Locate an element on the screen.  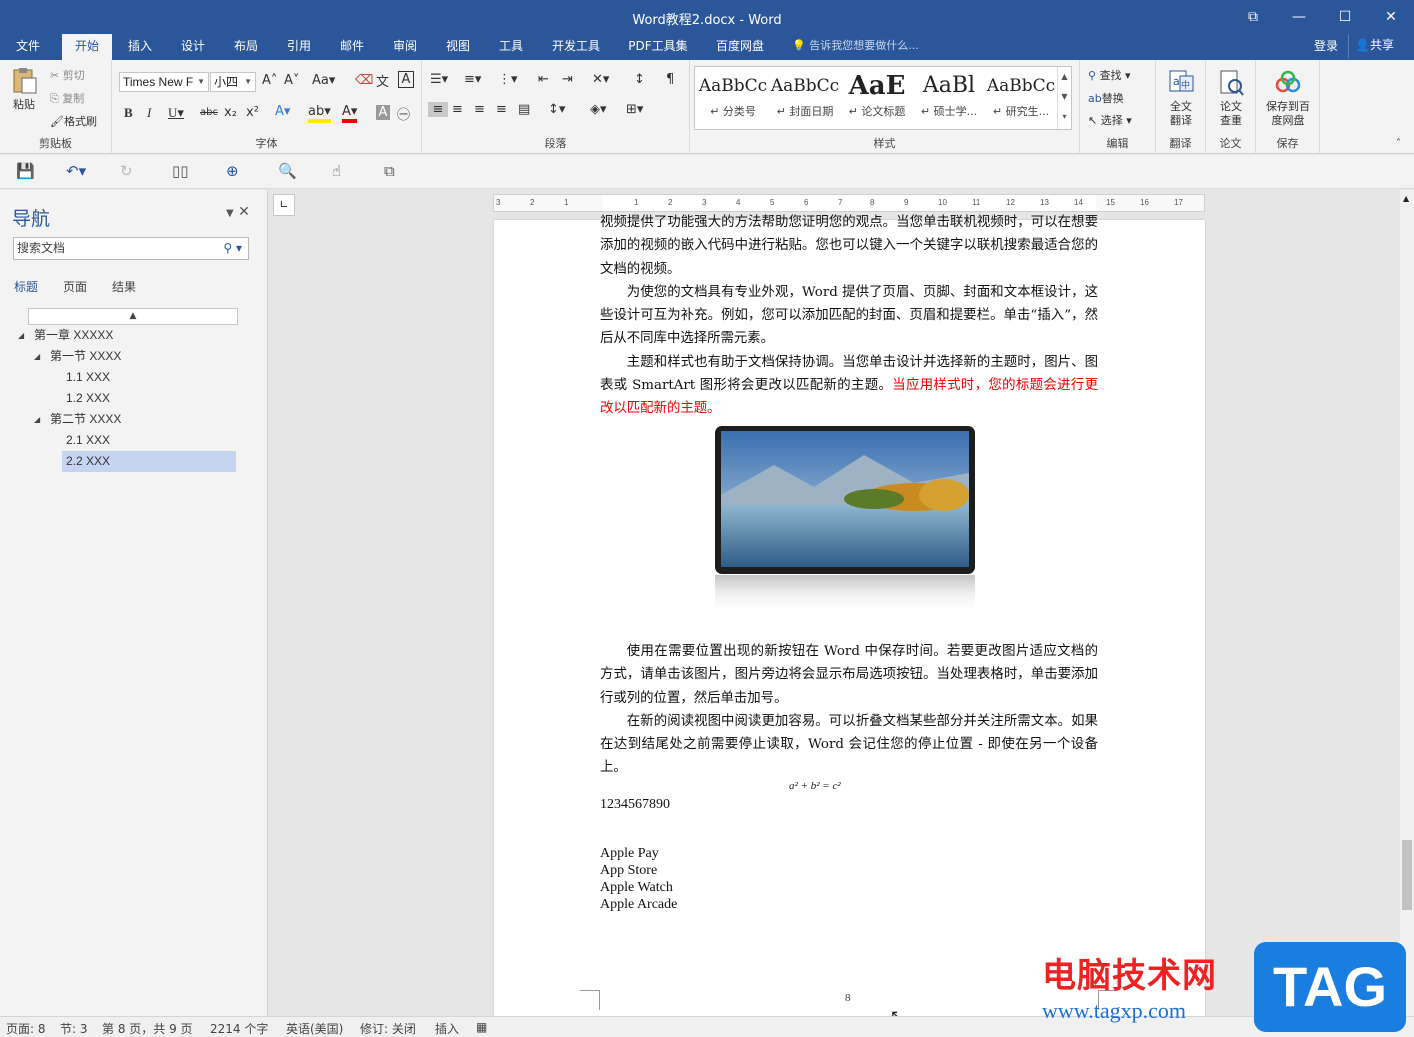
thesis-check-button: 论文查重 is located at coordinates (1231, 98).